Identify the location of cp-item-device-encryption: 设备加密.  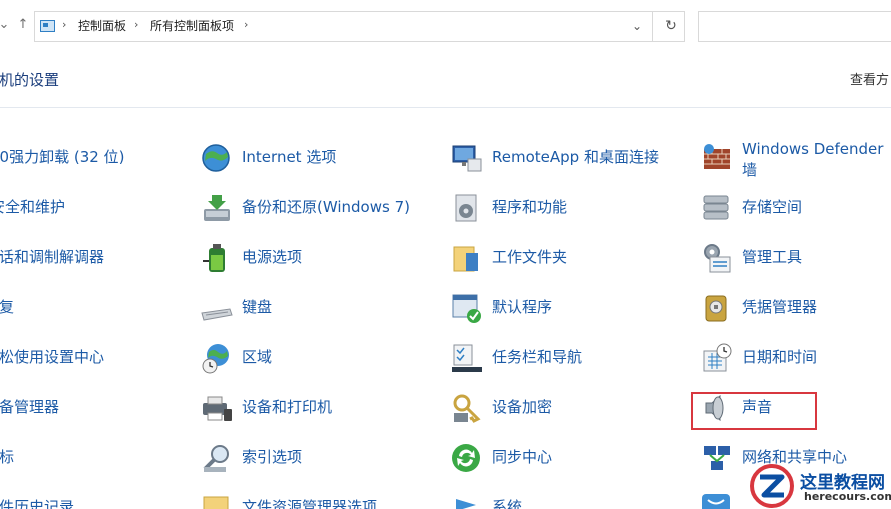
(567, 409).